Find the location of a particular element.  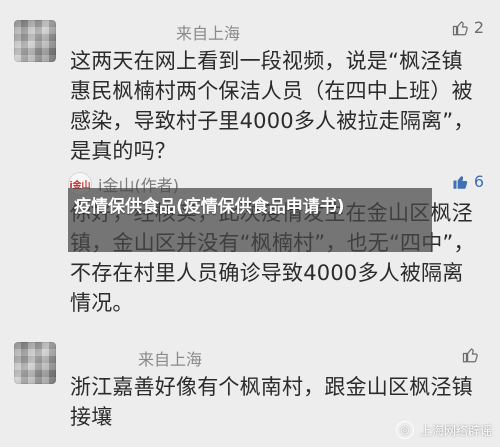

weibo-icon: ◎ is located at coordinates (404, 430).